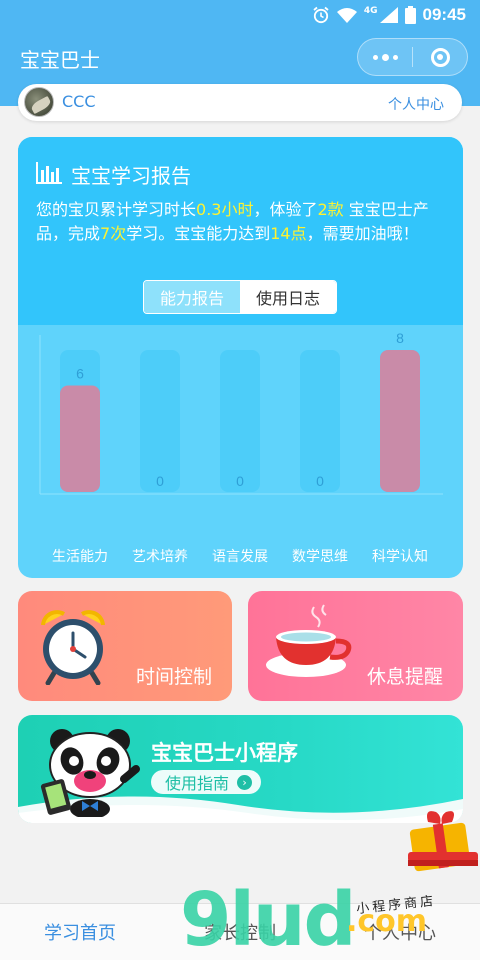 Image resolution: width=480 pixels, height=960 pixels. What do you see at coordinates (240, 557) in the screenshot?
I see `category-label: 语言发展` at bounding box center [240, 557].